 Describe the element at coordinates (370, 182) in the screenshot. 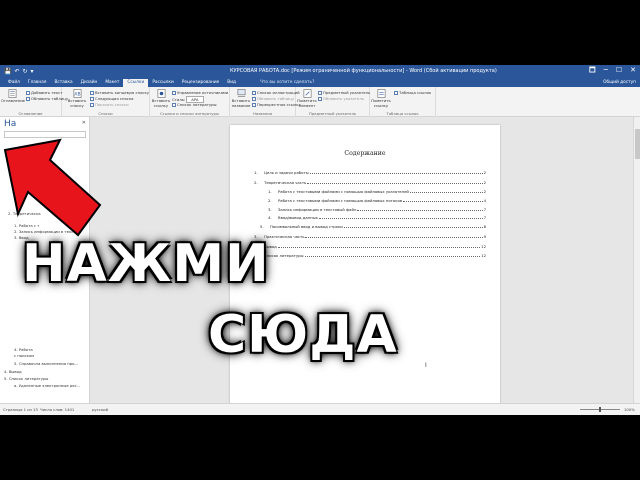

I see `toc-entry: 2. Теоретическая часть 2` at that location.